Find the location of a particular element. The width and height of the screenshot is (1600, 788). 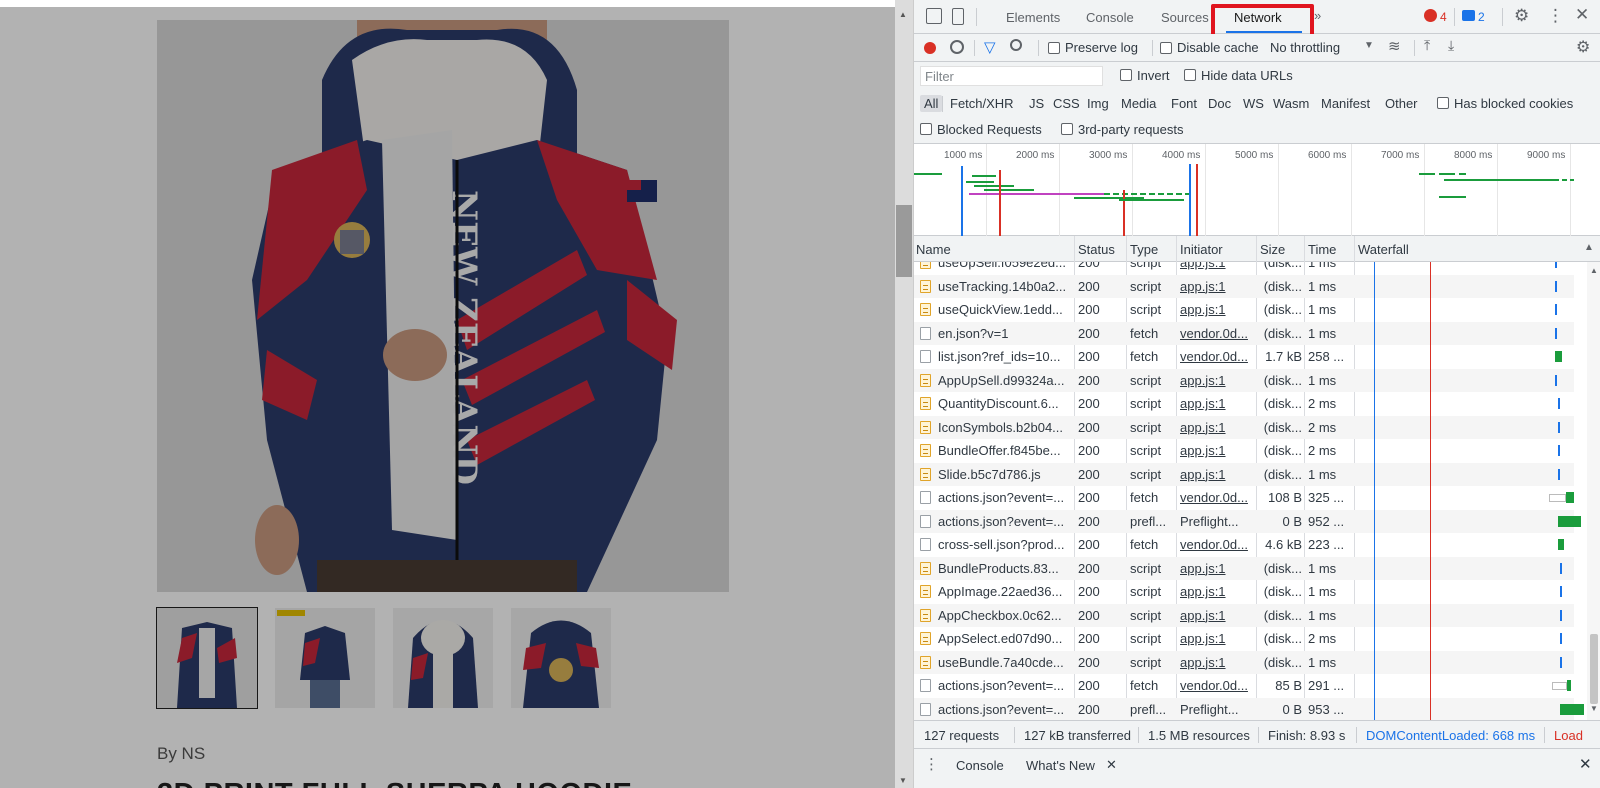

error-icon is located at coordinates (1430, 15).